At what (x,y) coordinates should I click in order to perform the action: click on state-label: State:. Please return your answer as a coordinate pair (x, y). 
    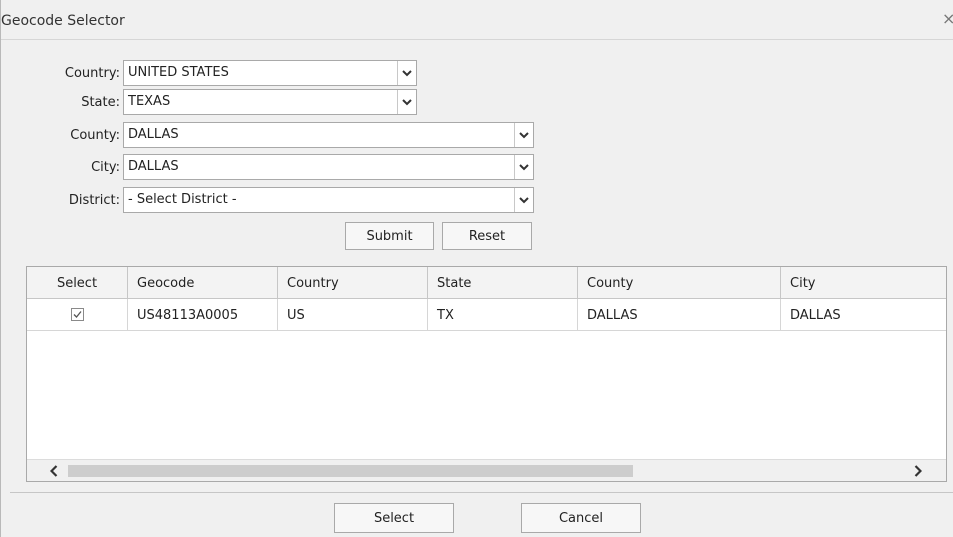
    Looking at the image, I should click on (100, 102).